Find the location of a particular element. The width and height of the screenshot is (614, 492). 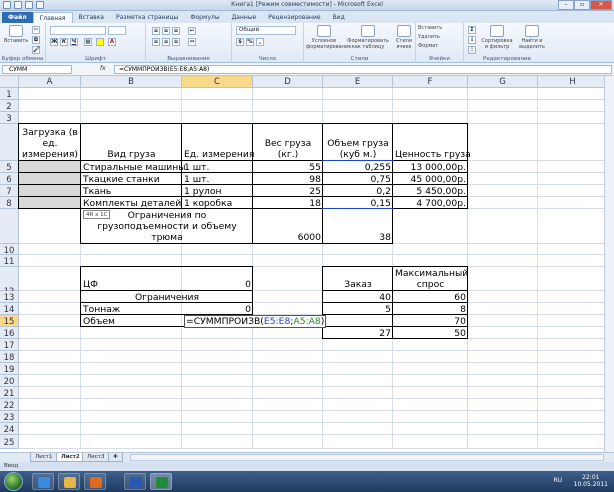

cut-icon: ✂ is located at coordinates (36, 30).